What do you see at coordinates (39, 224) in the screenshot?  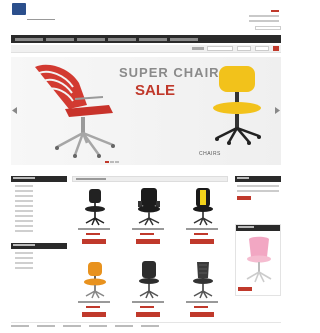 I see `left-sidebar` at bounding box center [39, 224].